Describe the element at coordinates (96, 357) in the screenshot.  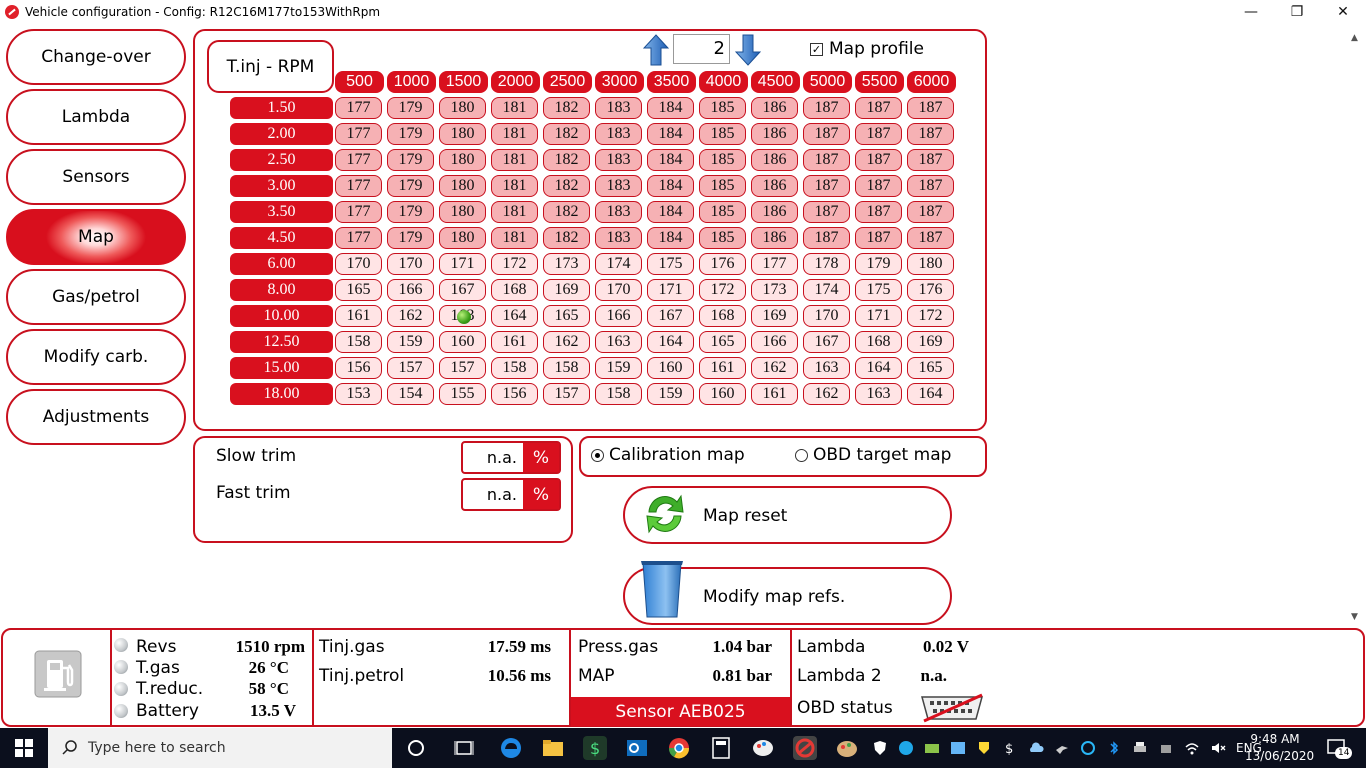
I see `nav-modify-carb-button: Modify carb.` at that location.